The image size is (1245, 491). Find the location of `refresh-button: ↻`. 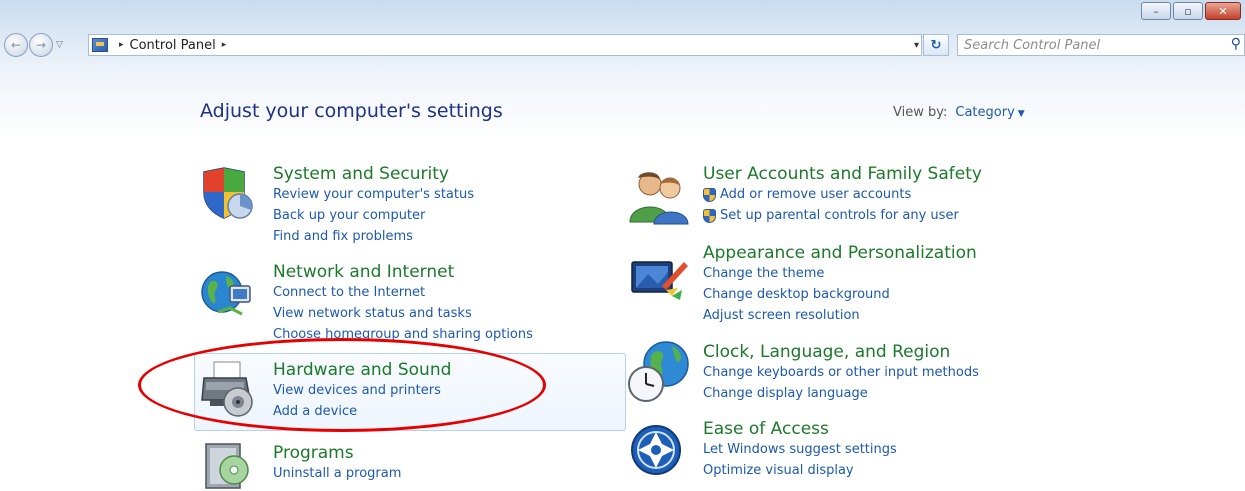

refresh-button: ↻ is located at coordinates (936, 45).